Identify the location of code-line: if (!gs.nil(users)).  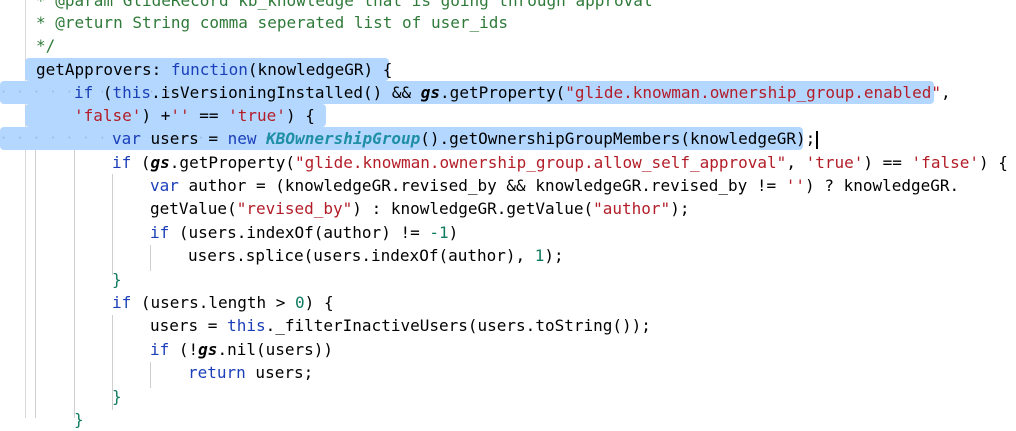
(241, 349).